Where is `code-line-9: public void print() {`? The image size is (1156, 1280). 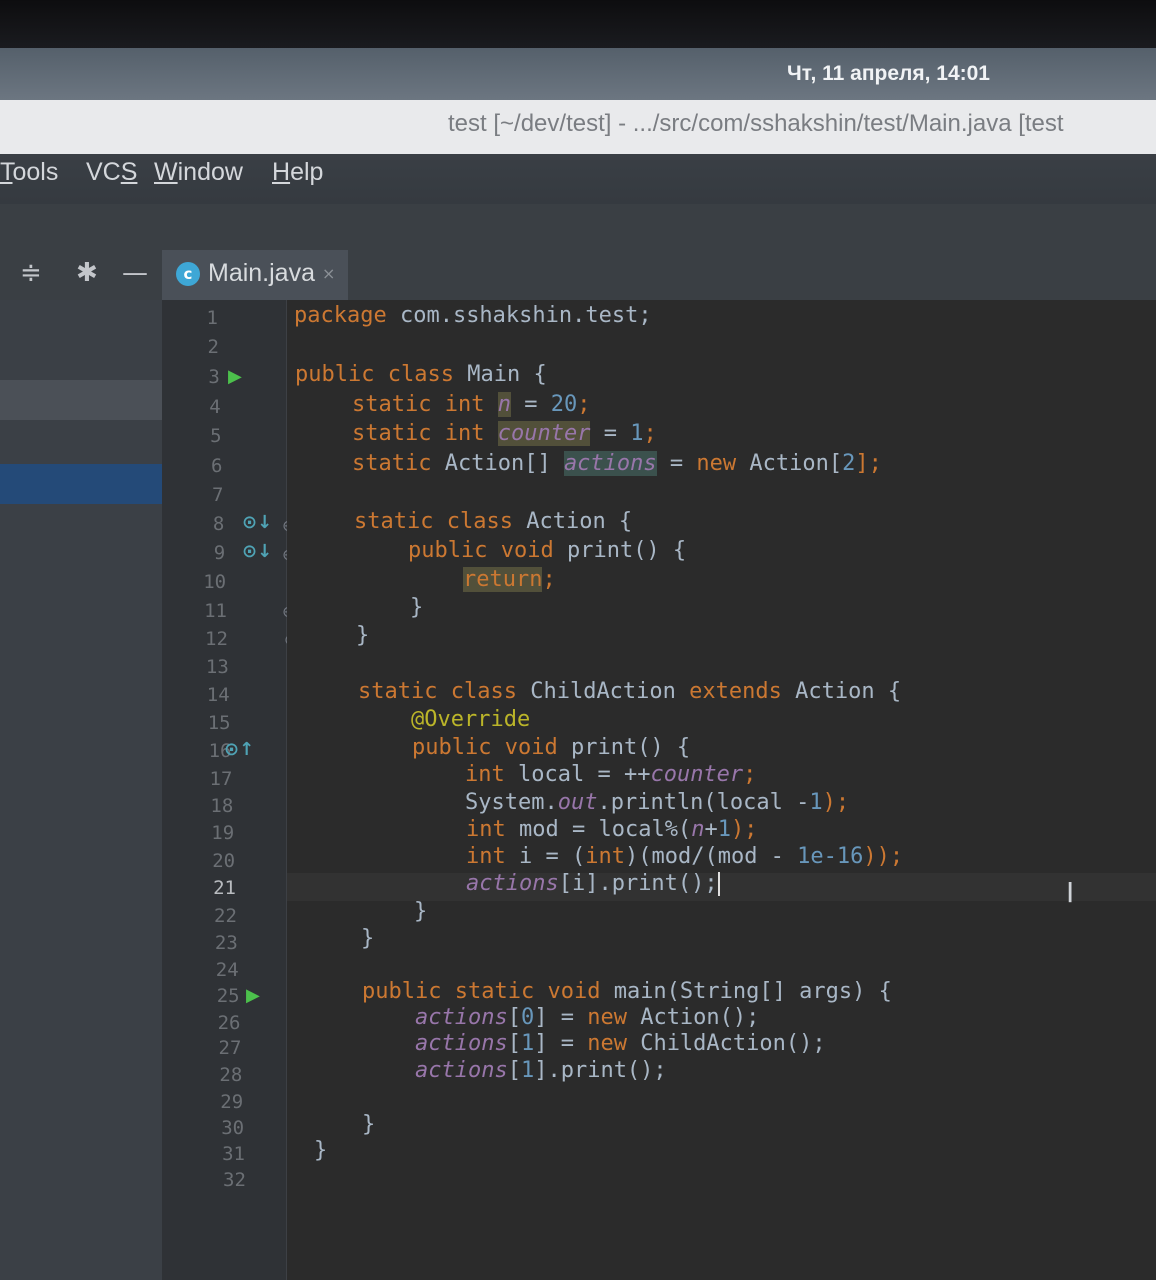 code-line-9: public void print() { is located at coordinates (547, 550).